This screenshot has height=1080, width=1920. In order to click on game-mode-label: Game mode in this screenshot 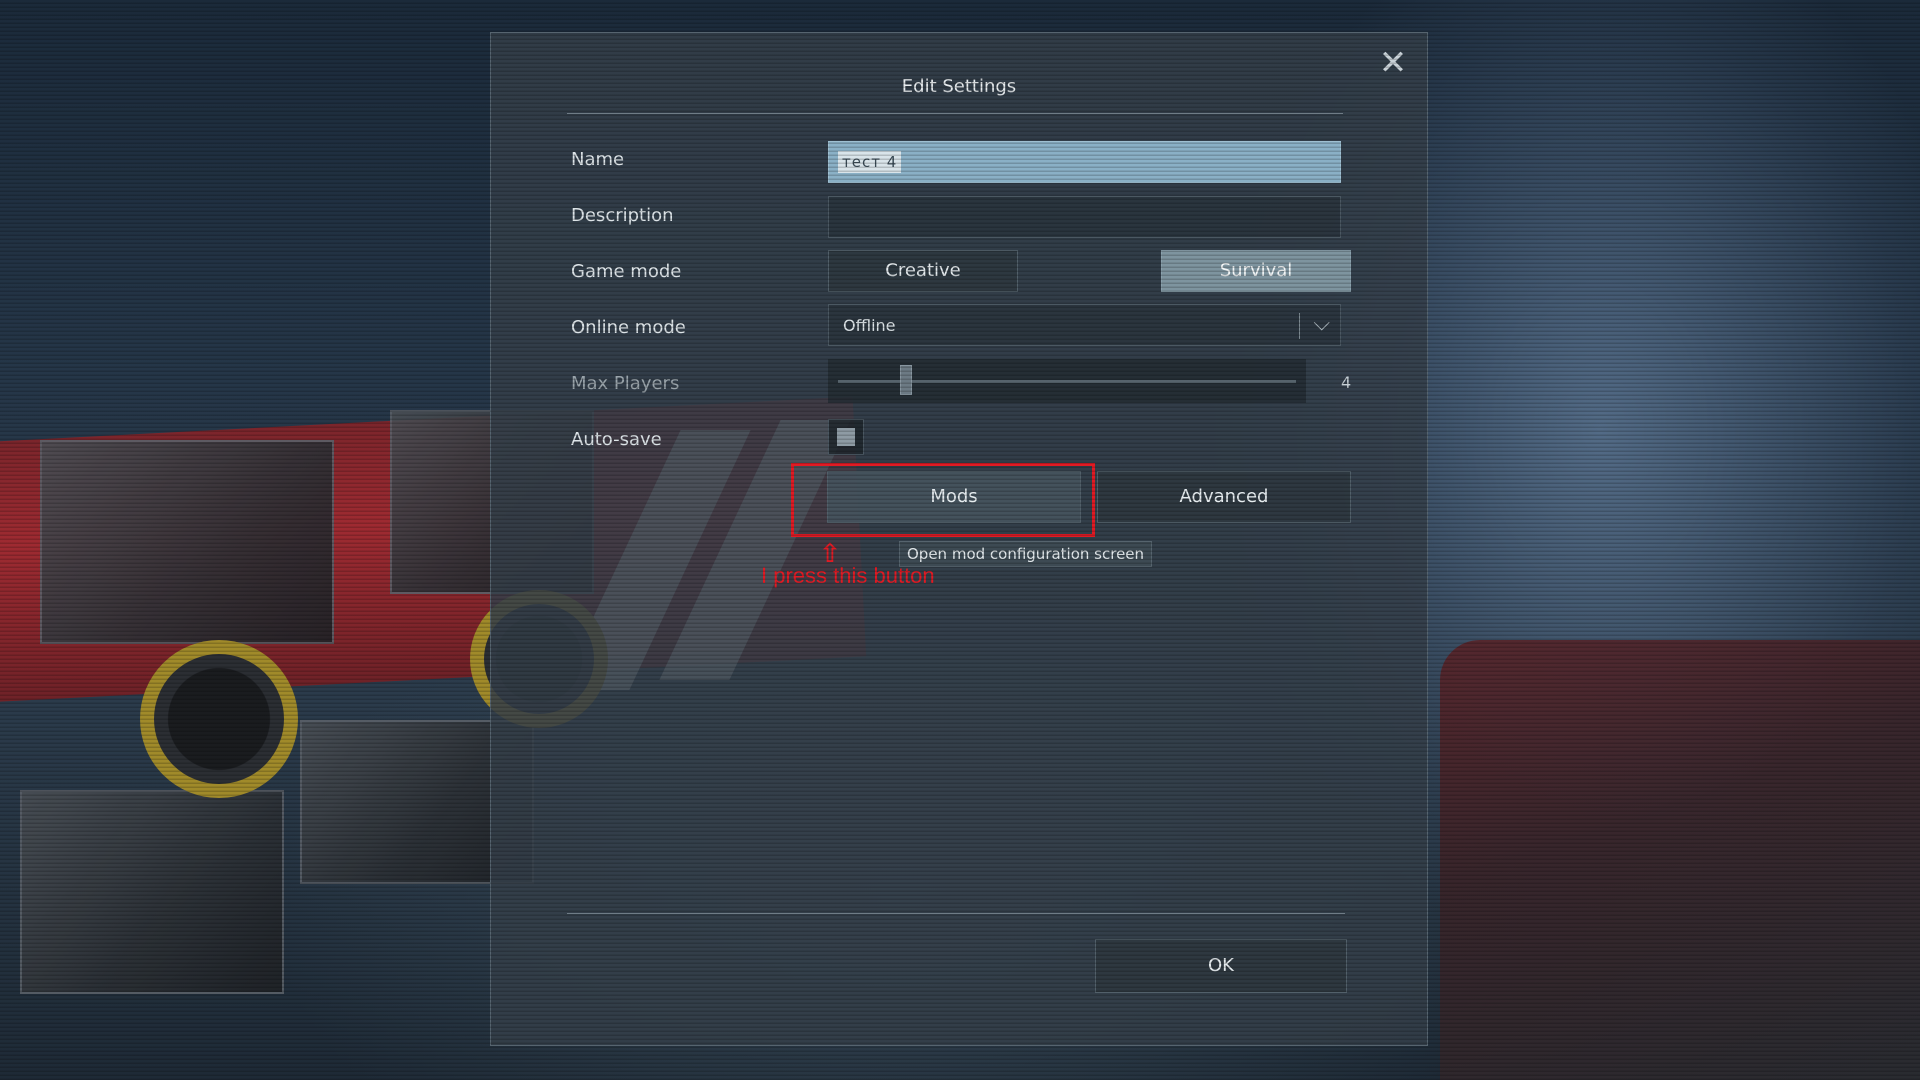, I will do `click(626, 271)`.